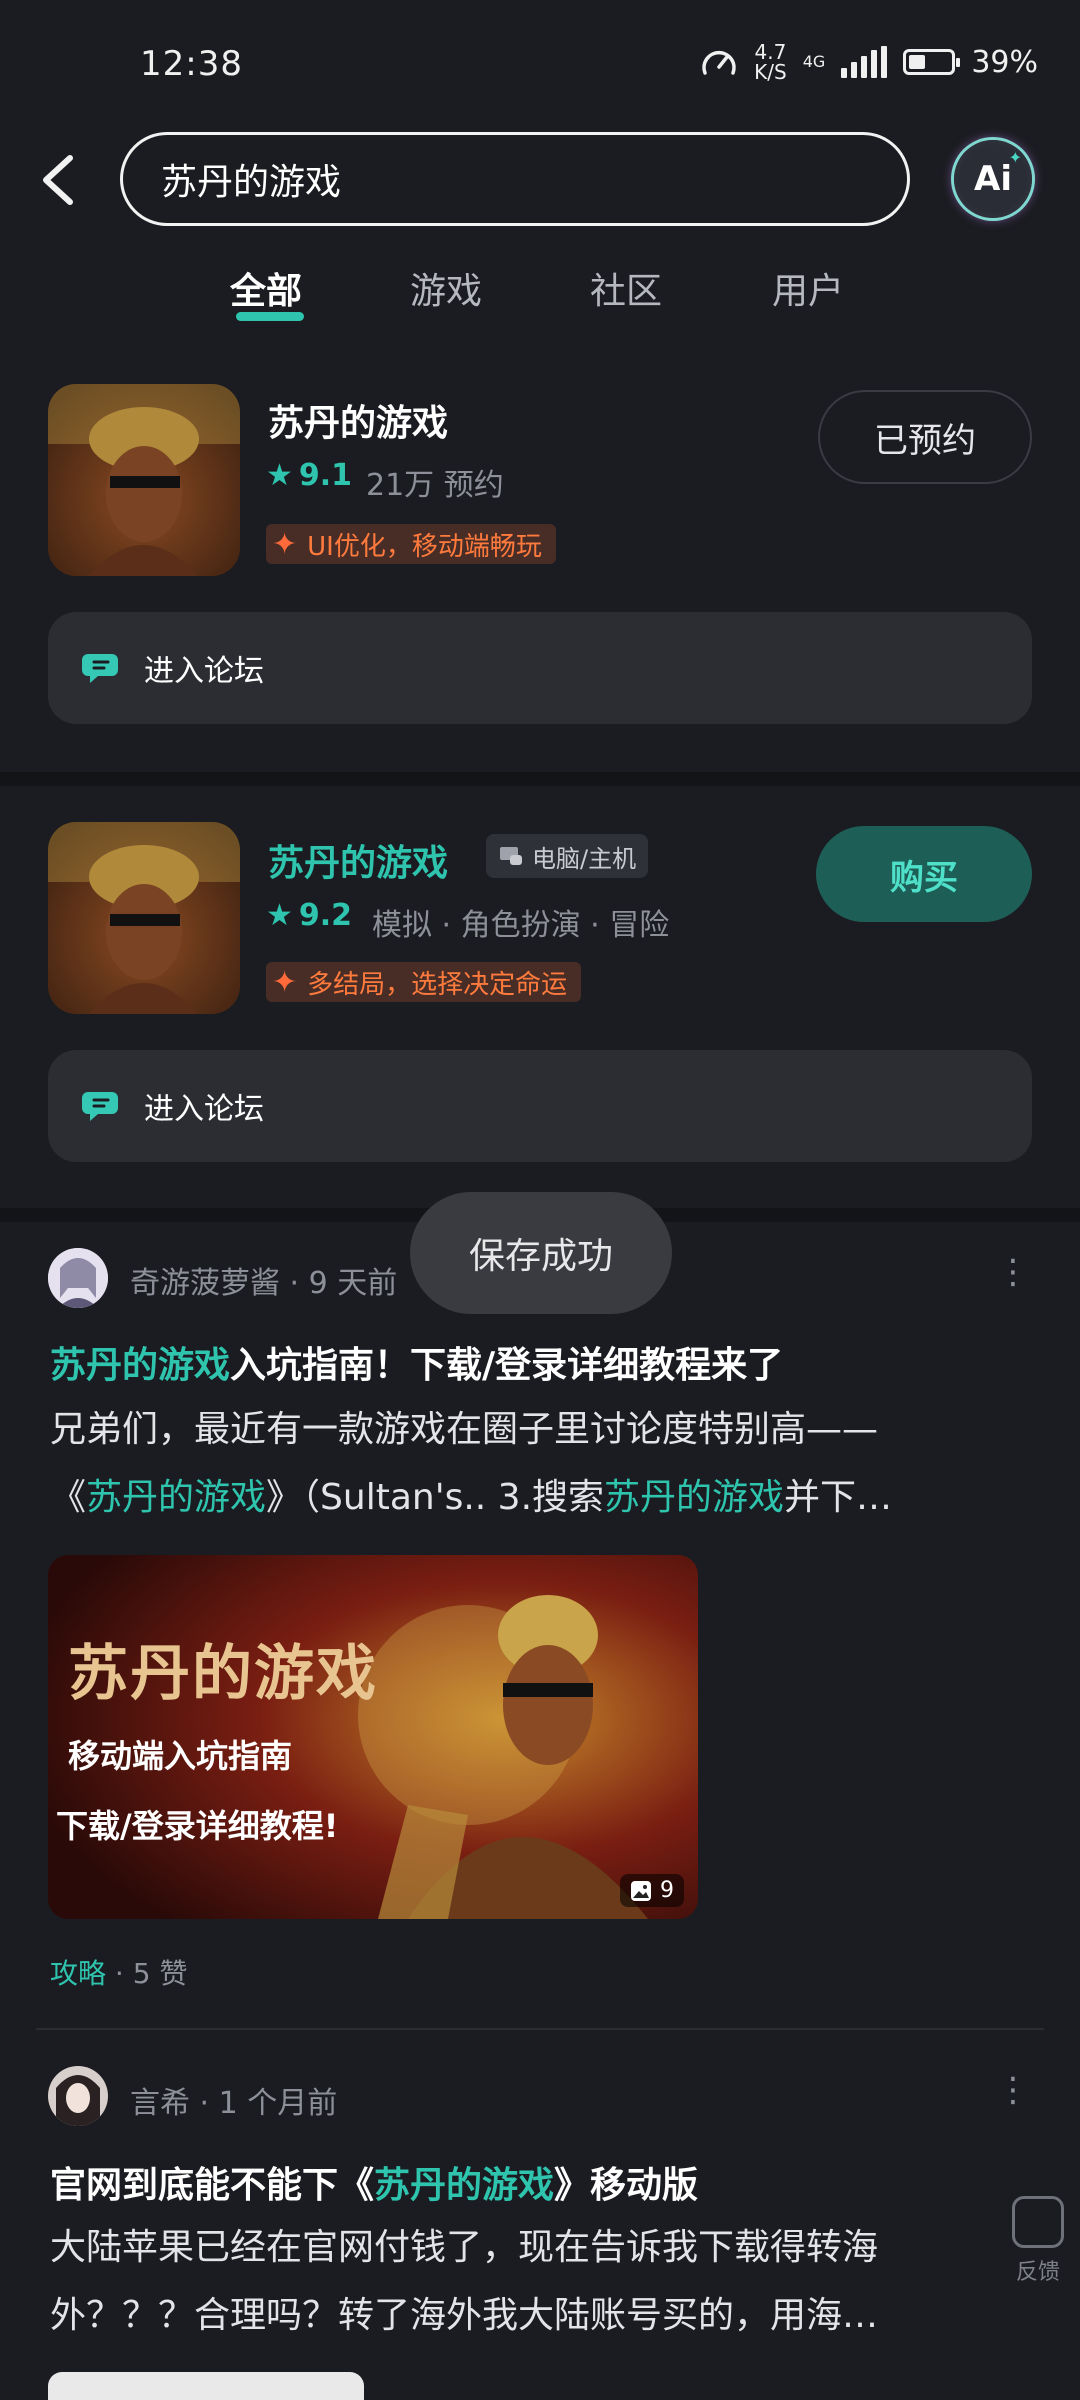  What do you see at coordinates (309, 475) in the screenshot?
I see `game-rating: ★ 9.1` at bounding box center [309, 475].